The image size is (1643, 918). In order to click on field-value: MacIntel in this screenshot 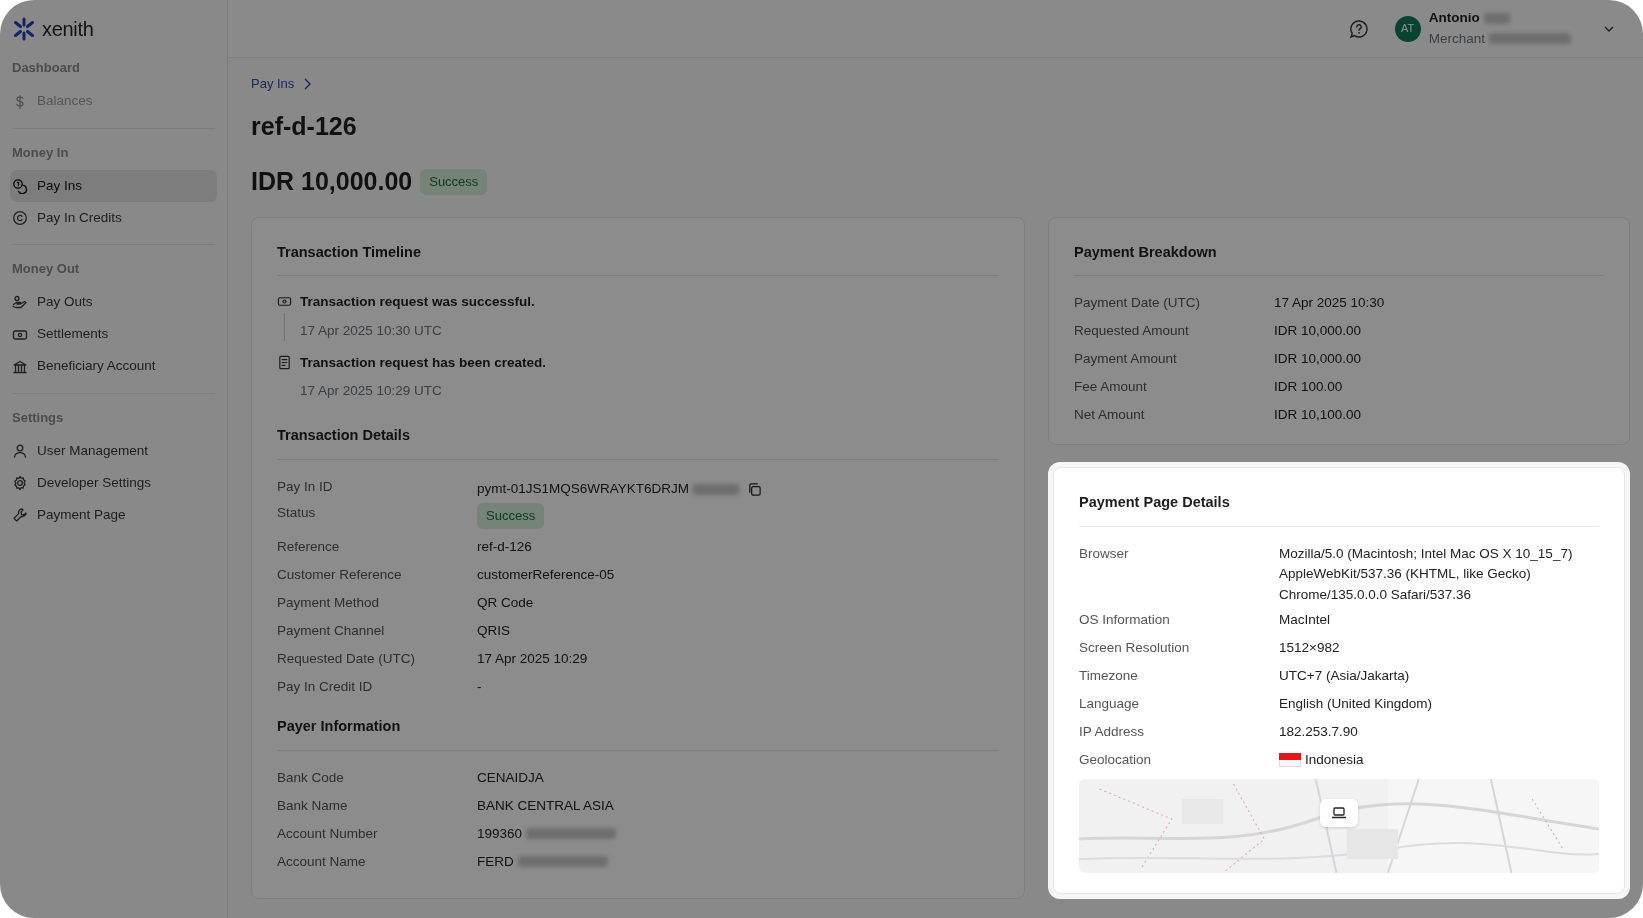, I will do `click(1305, 619)`.